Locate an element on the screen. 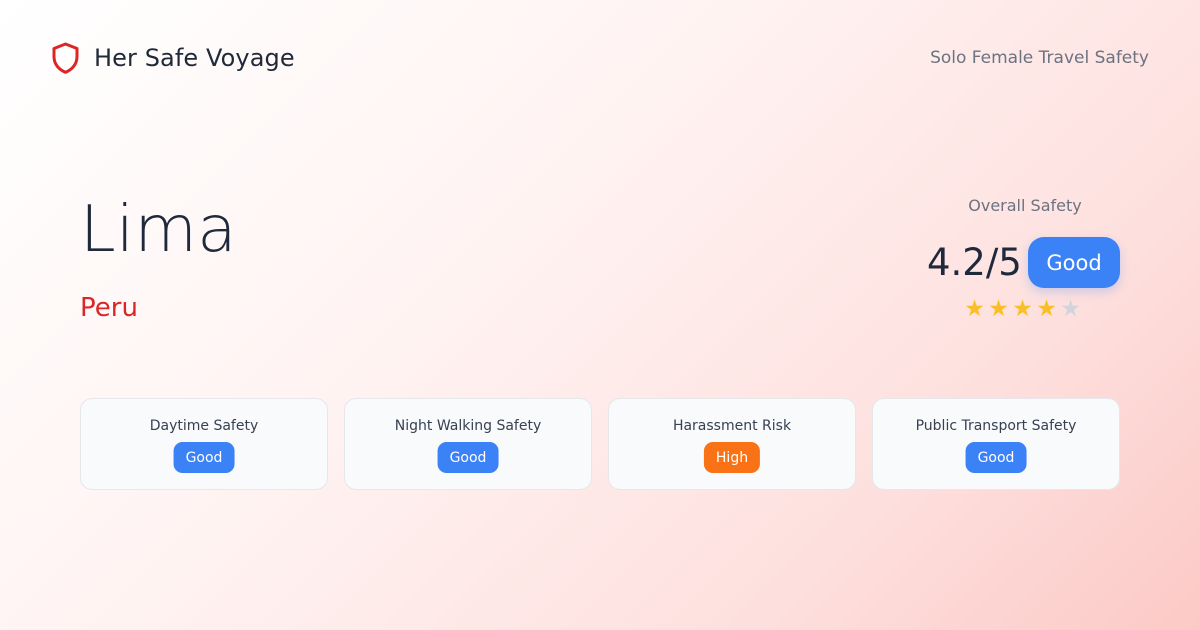 Image resolution: width=1200 pixels, height=630 pixels. tagline: Solo Female Travel Safety is located at coordinates (1039, 58).